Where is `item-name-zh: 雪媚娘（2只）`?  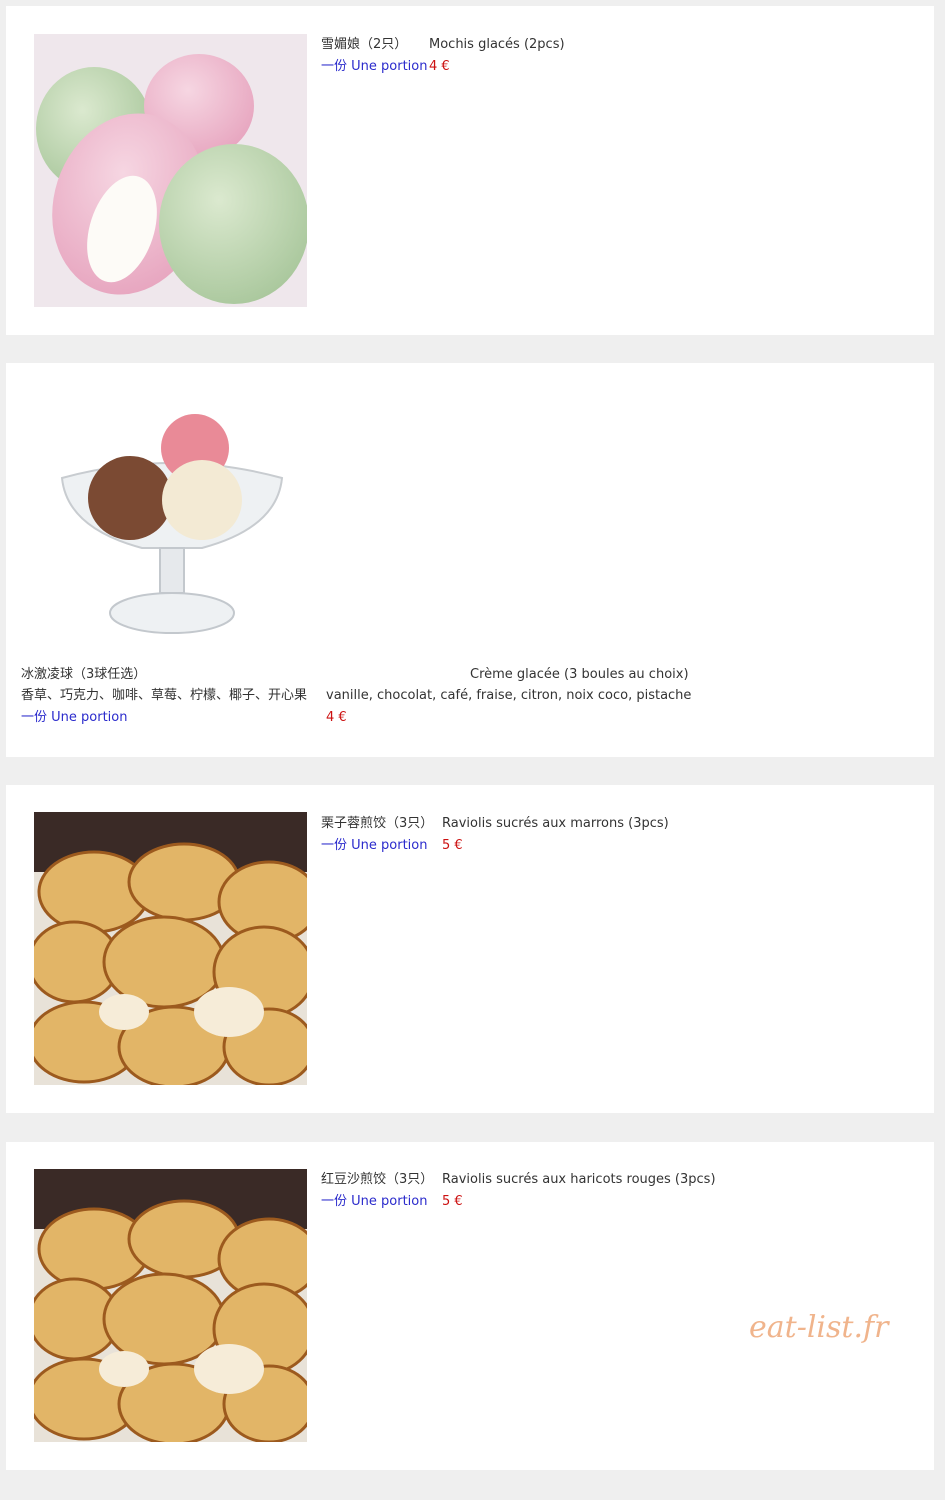
item-name-zh: 雪媚娘（2只） is located at coordinates (364, 44).